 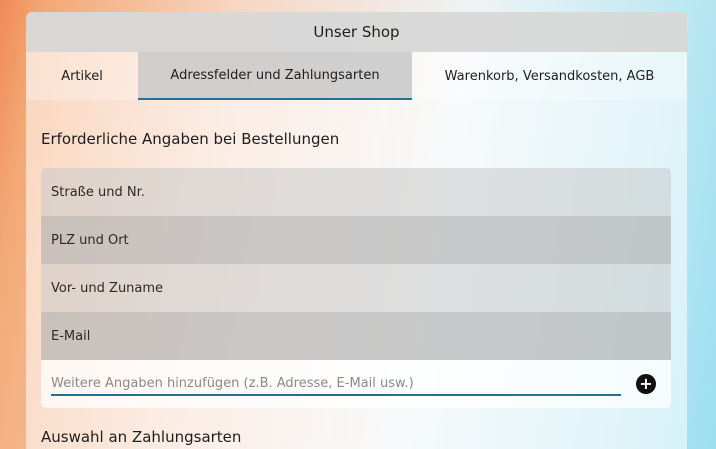 I want to click on field-row-name: Vor- und Zuname, so click(x=356, y=288).